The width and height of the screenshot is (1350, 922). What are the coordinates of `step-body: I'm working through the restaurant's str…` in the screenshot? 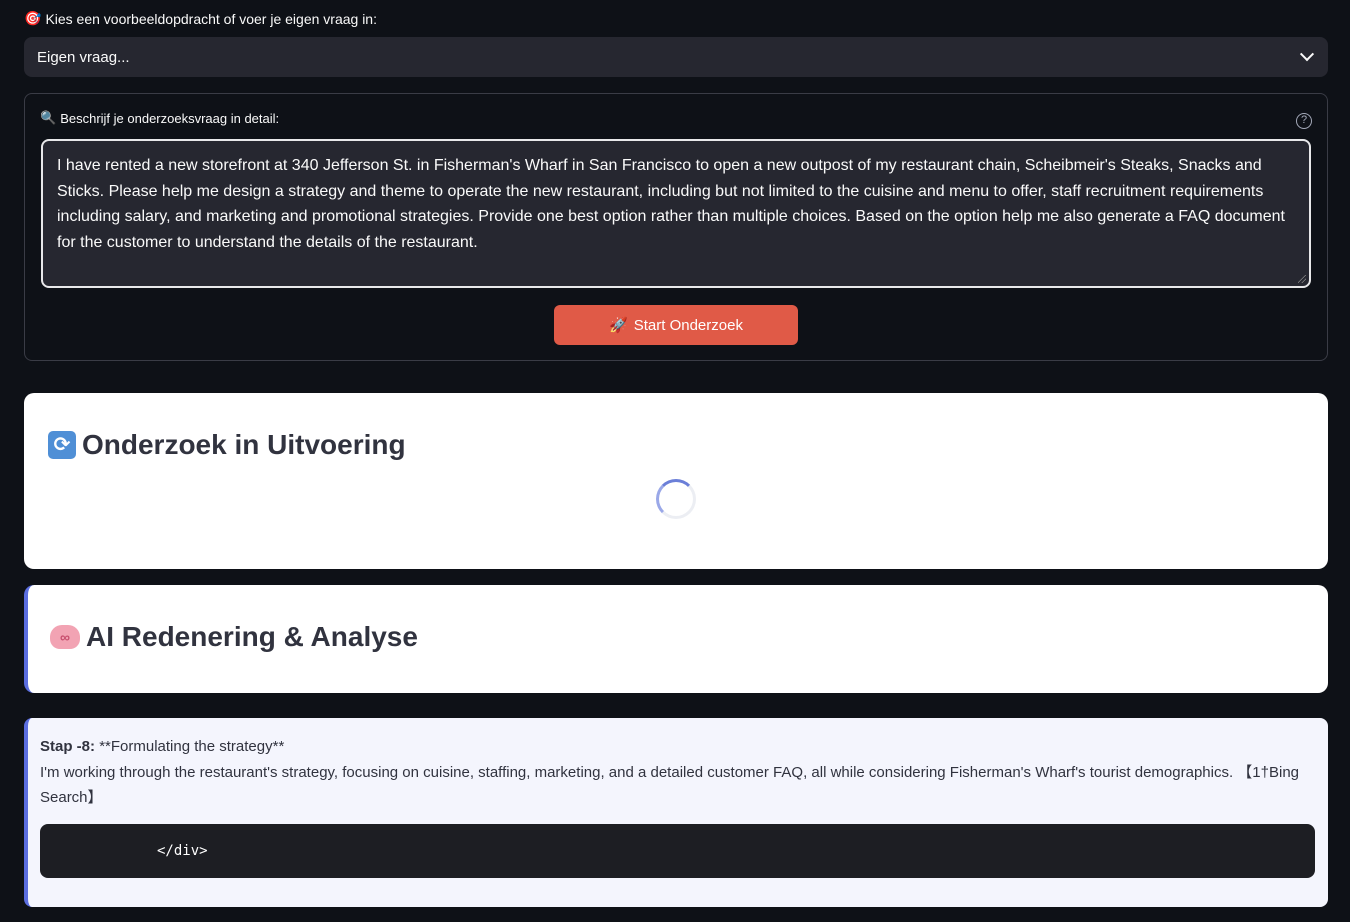 It's located at (670, 785).